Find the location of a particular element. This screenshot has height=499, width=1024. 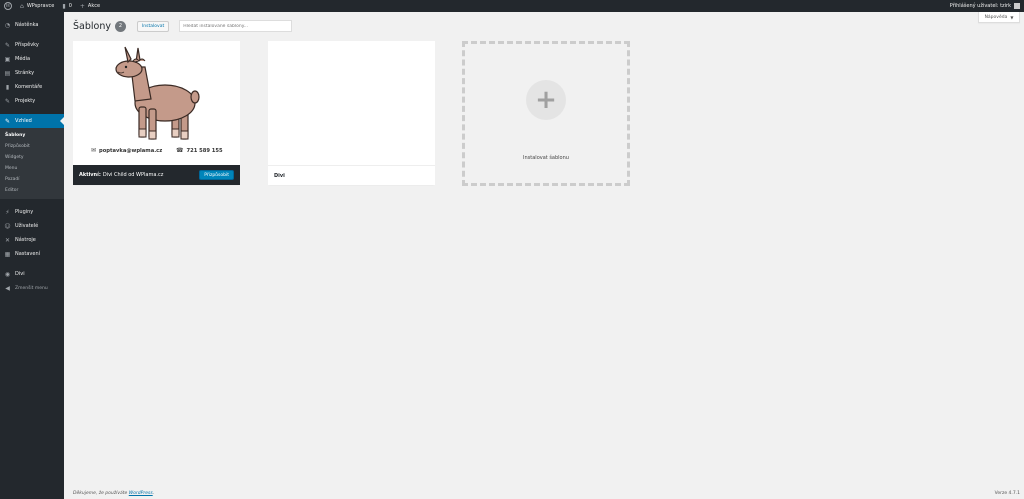

sidebar-item-label: Média is located at coordinates (23, 59).